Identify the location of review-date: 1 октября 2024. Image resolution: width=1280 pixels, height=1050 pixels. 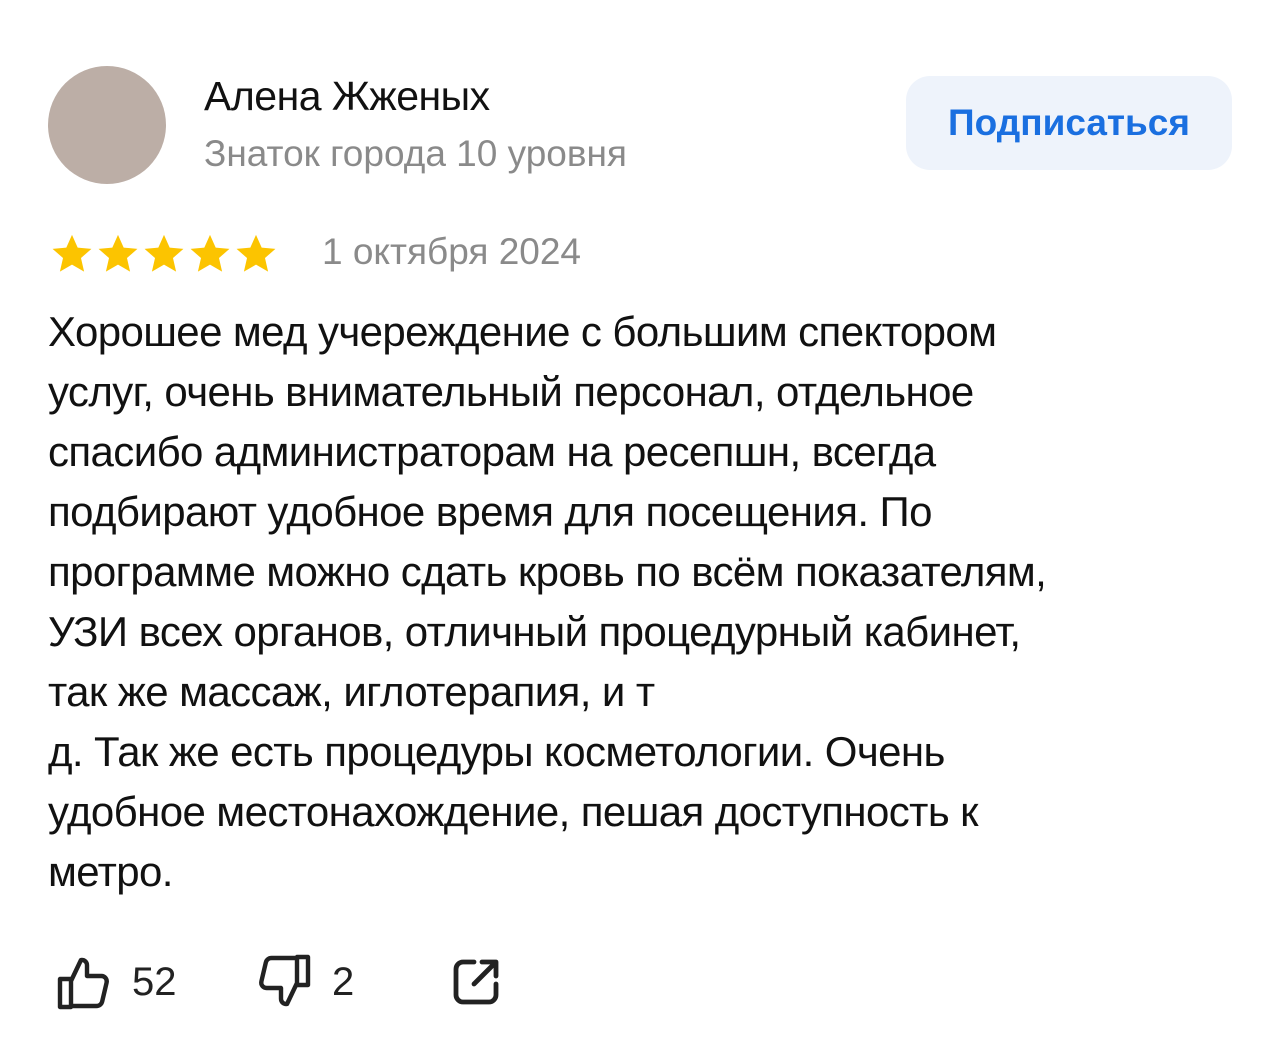
(451, 251).